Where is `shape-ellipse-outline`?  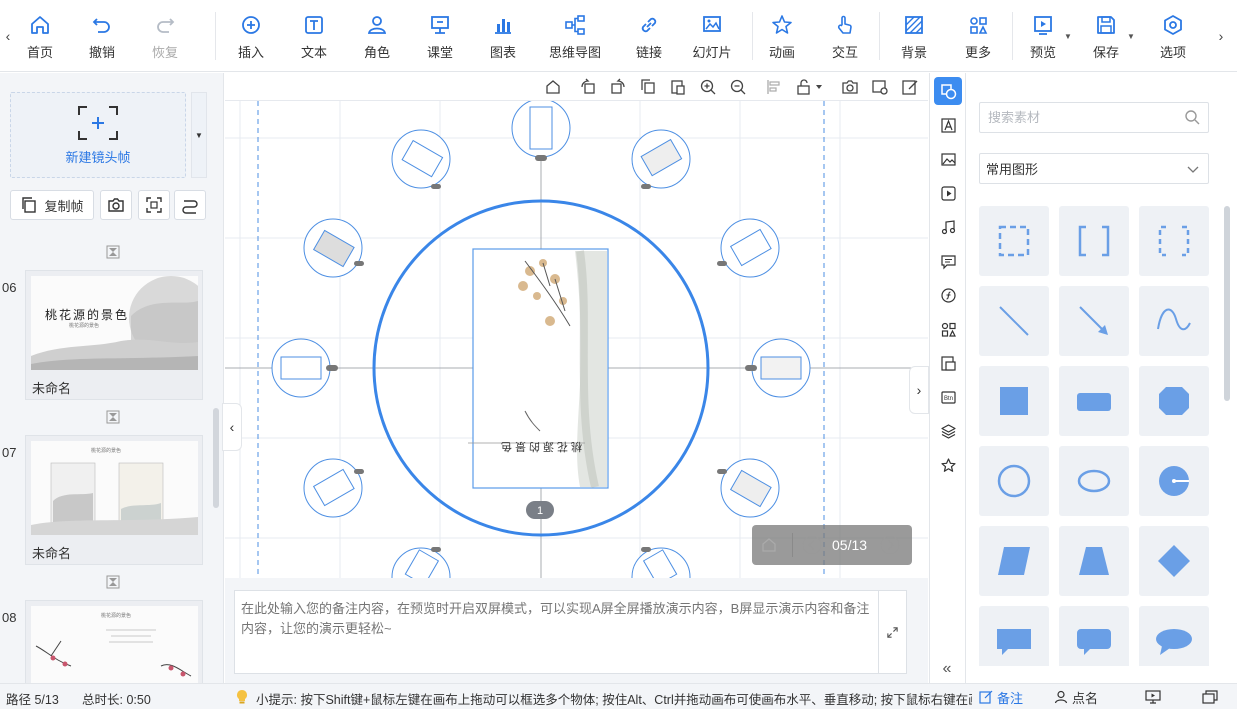
shape-ellipse-outline is located at coordinates (1094, 481).